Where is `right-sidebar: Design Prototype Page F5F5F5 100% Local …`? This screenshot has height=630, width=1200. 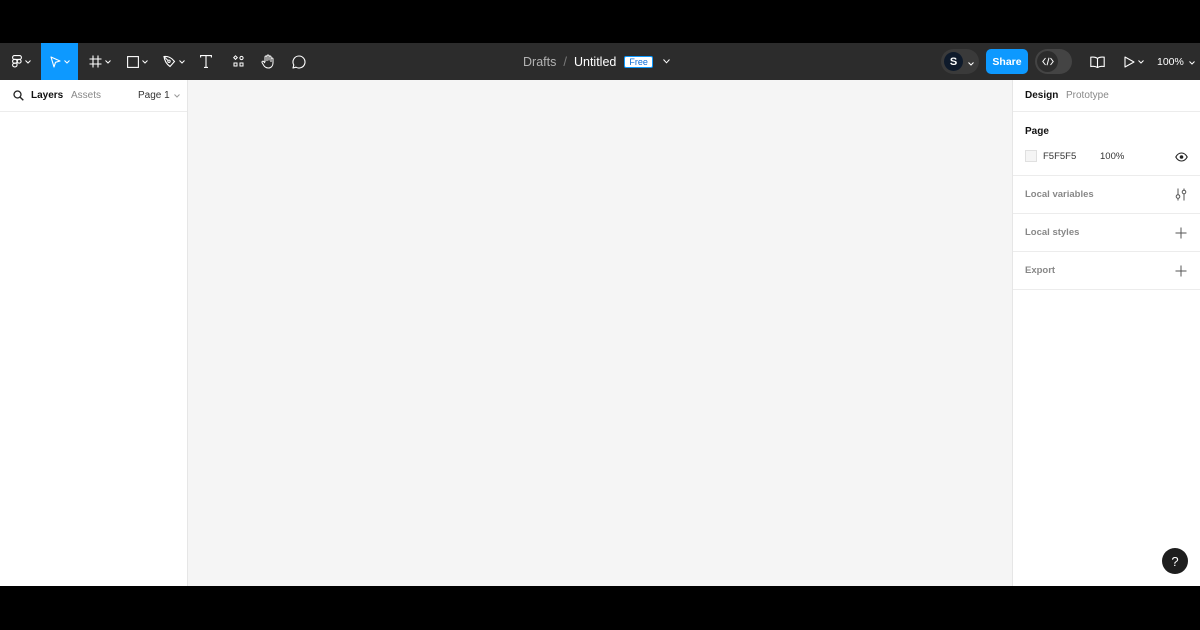 right-sidebar: Design Prototype Page F5F5F5 100% Local … is located at coordinates (1106, 333).